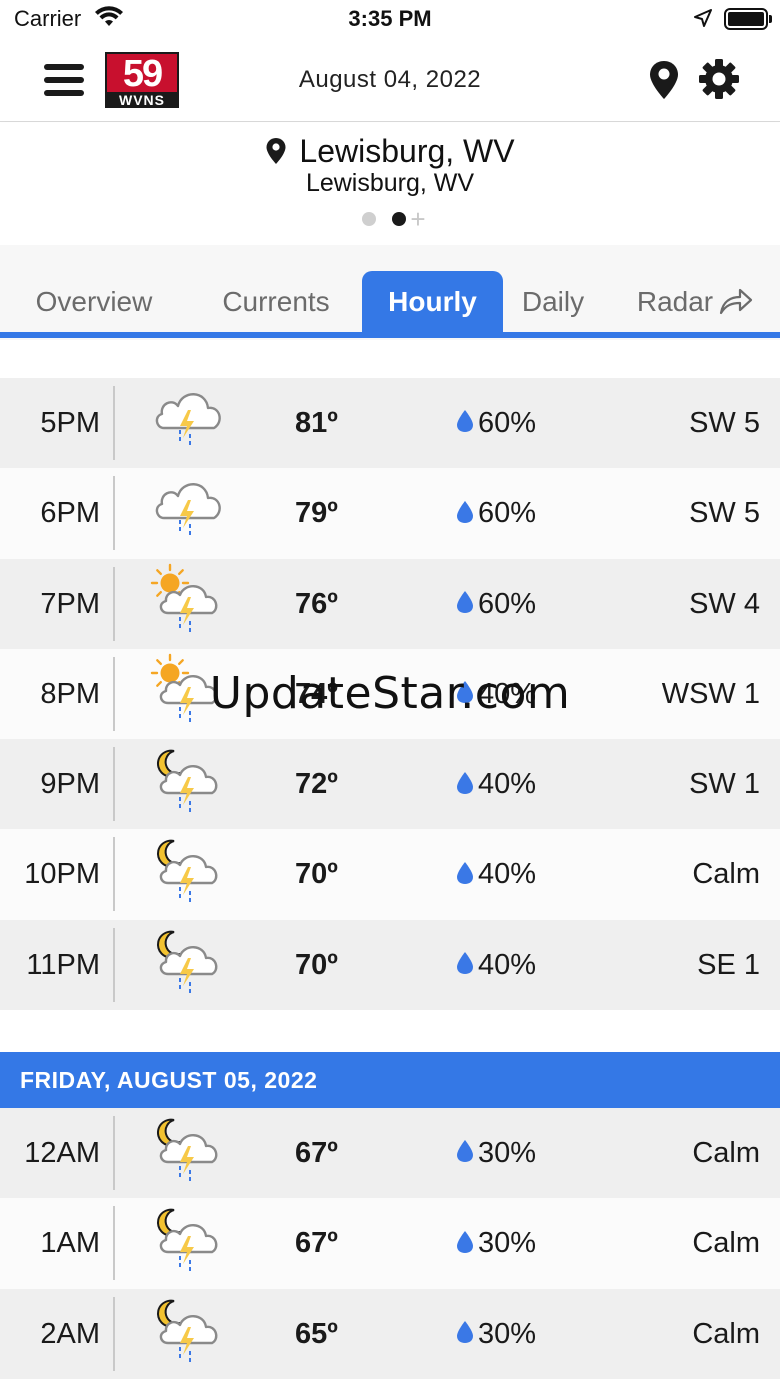 The height and width of the screenshot is (1387, 780). What do you see at coordinates (390, 335) in the screenshot?
I see `tab-underline` at bounding box center [390, 335].